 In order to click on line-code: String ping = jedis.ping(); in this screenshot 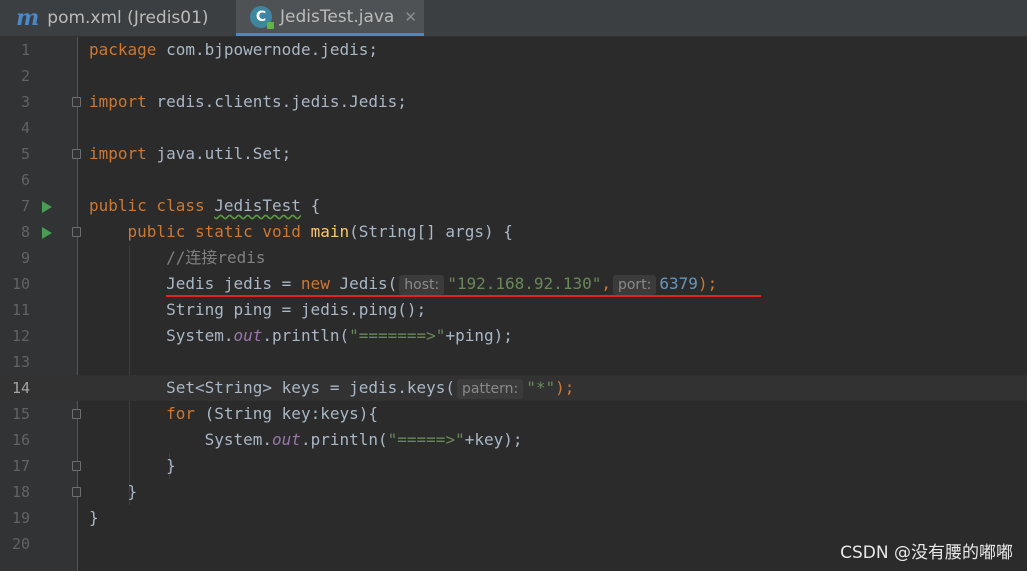, I will do `click(296, 309)`.